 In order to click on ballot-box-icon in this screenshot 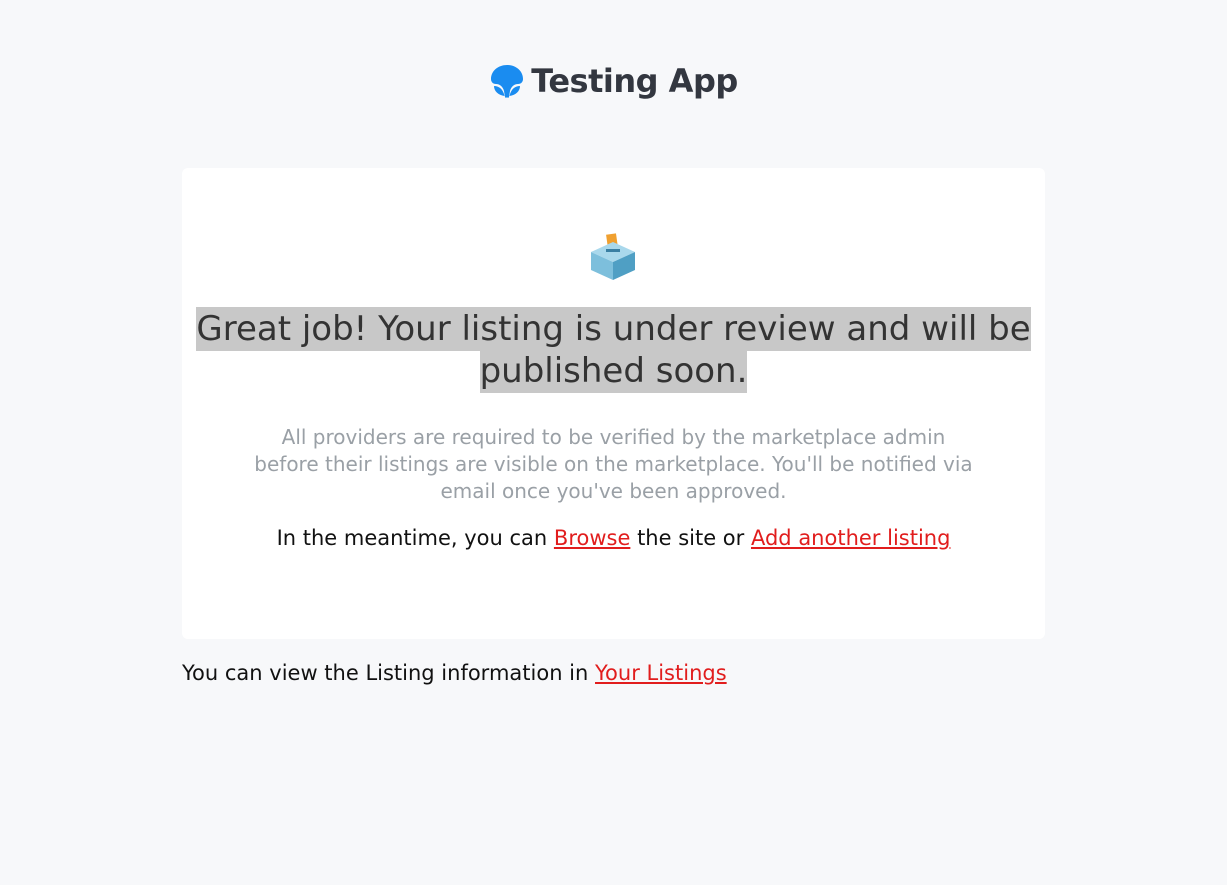, I will do `click(613, 256)`.